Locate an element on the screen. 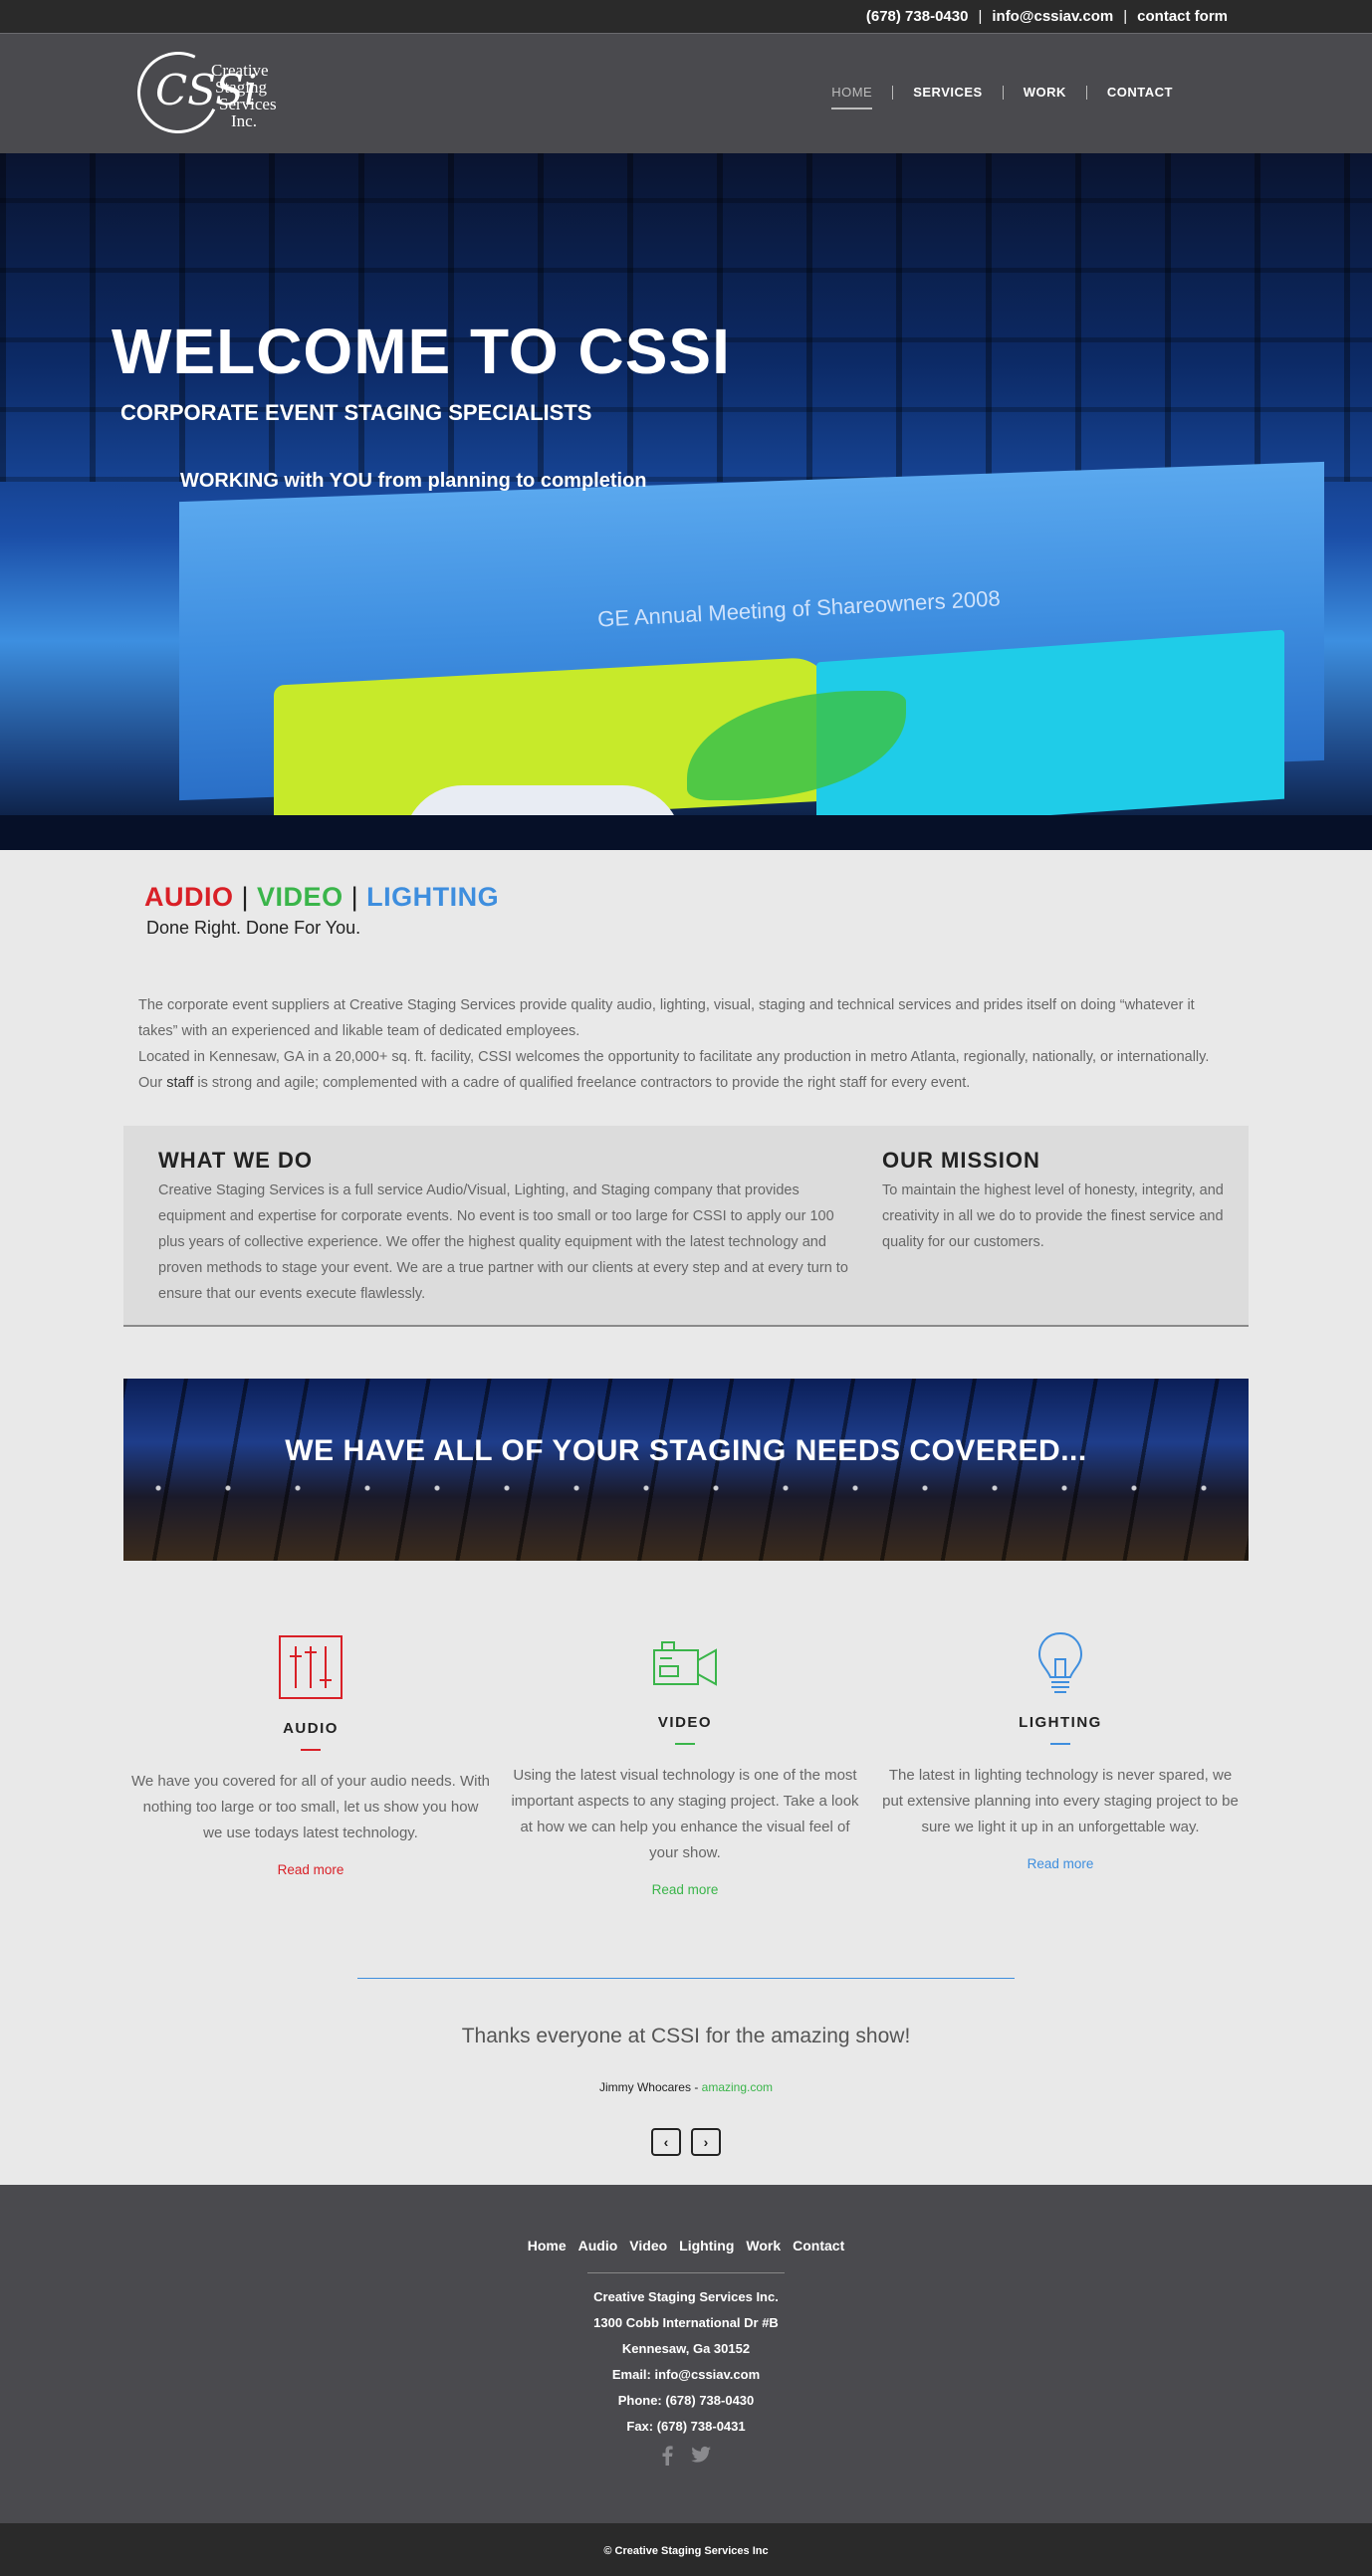 The image size is (1372, 2576). banner-lights is located at coordinates (686, 1488).